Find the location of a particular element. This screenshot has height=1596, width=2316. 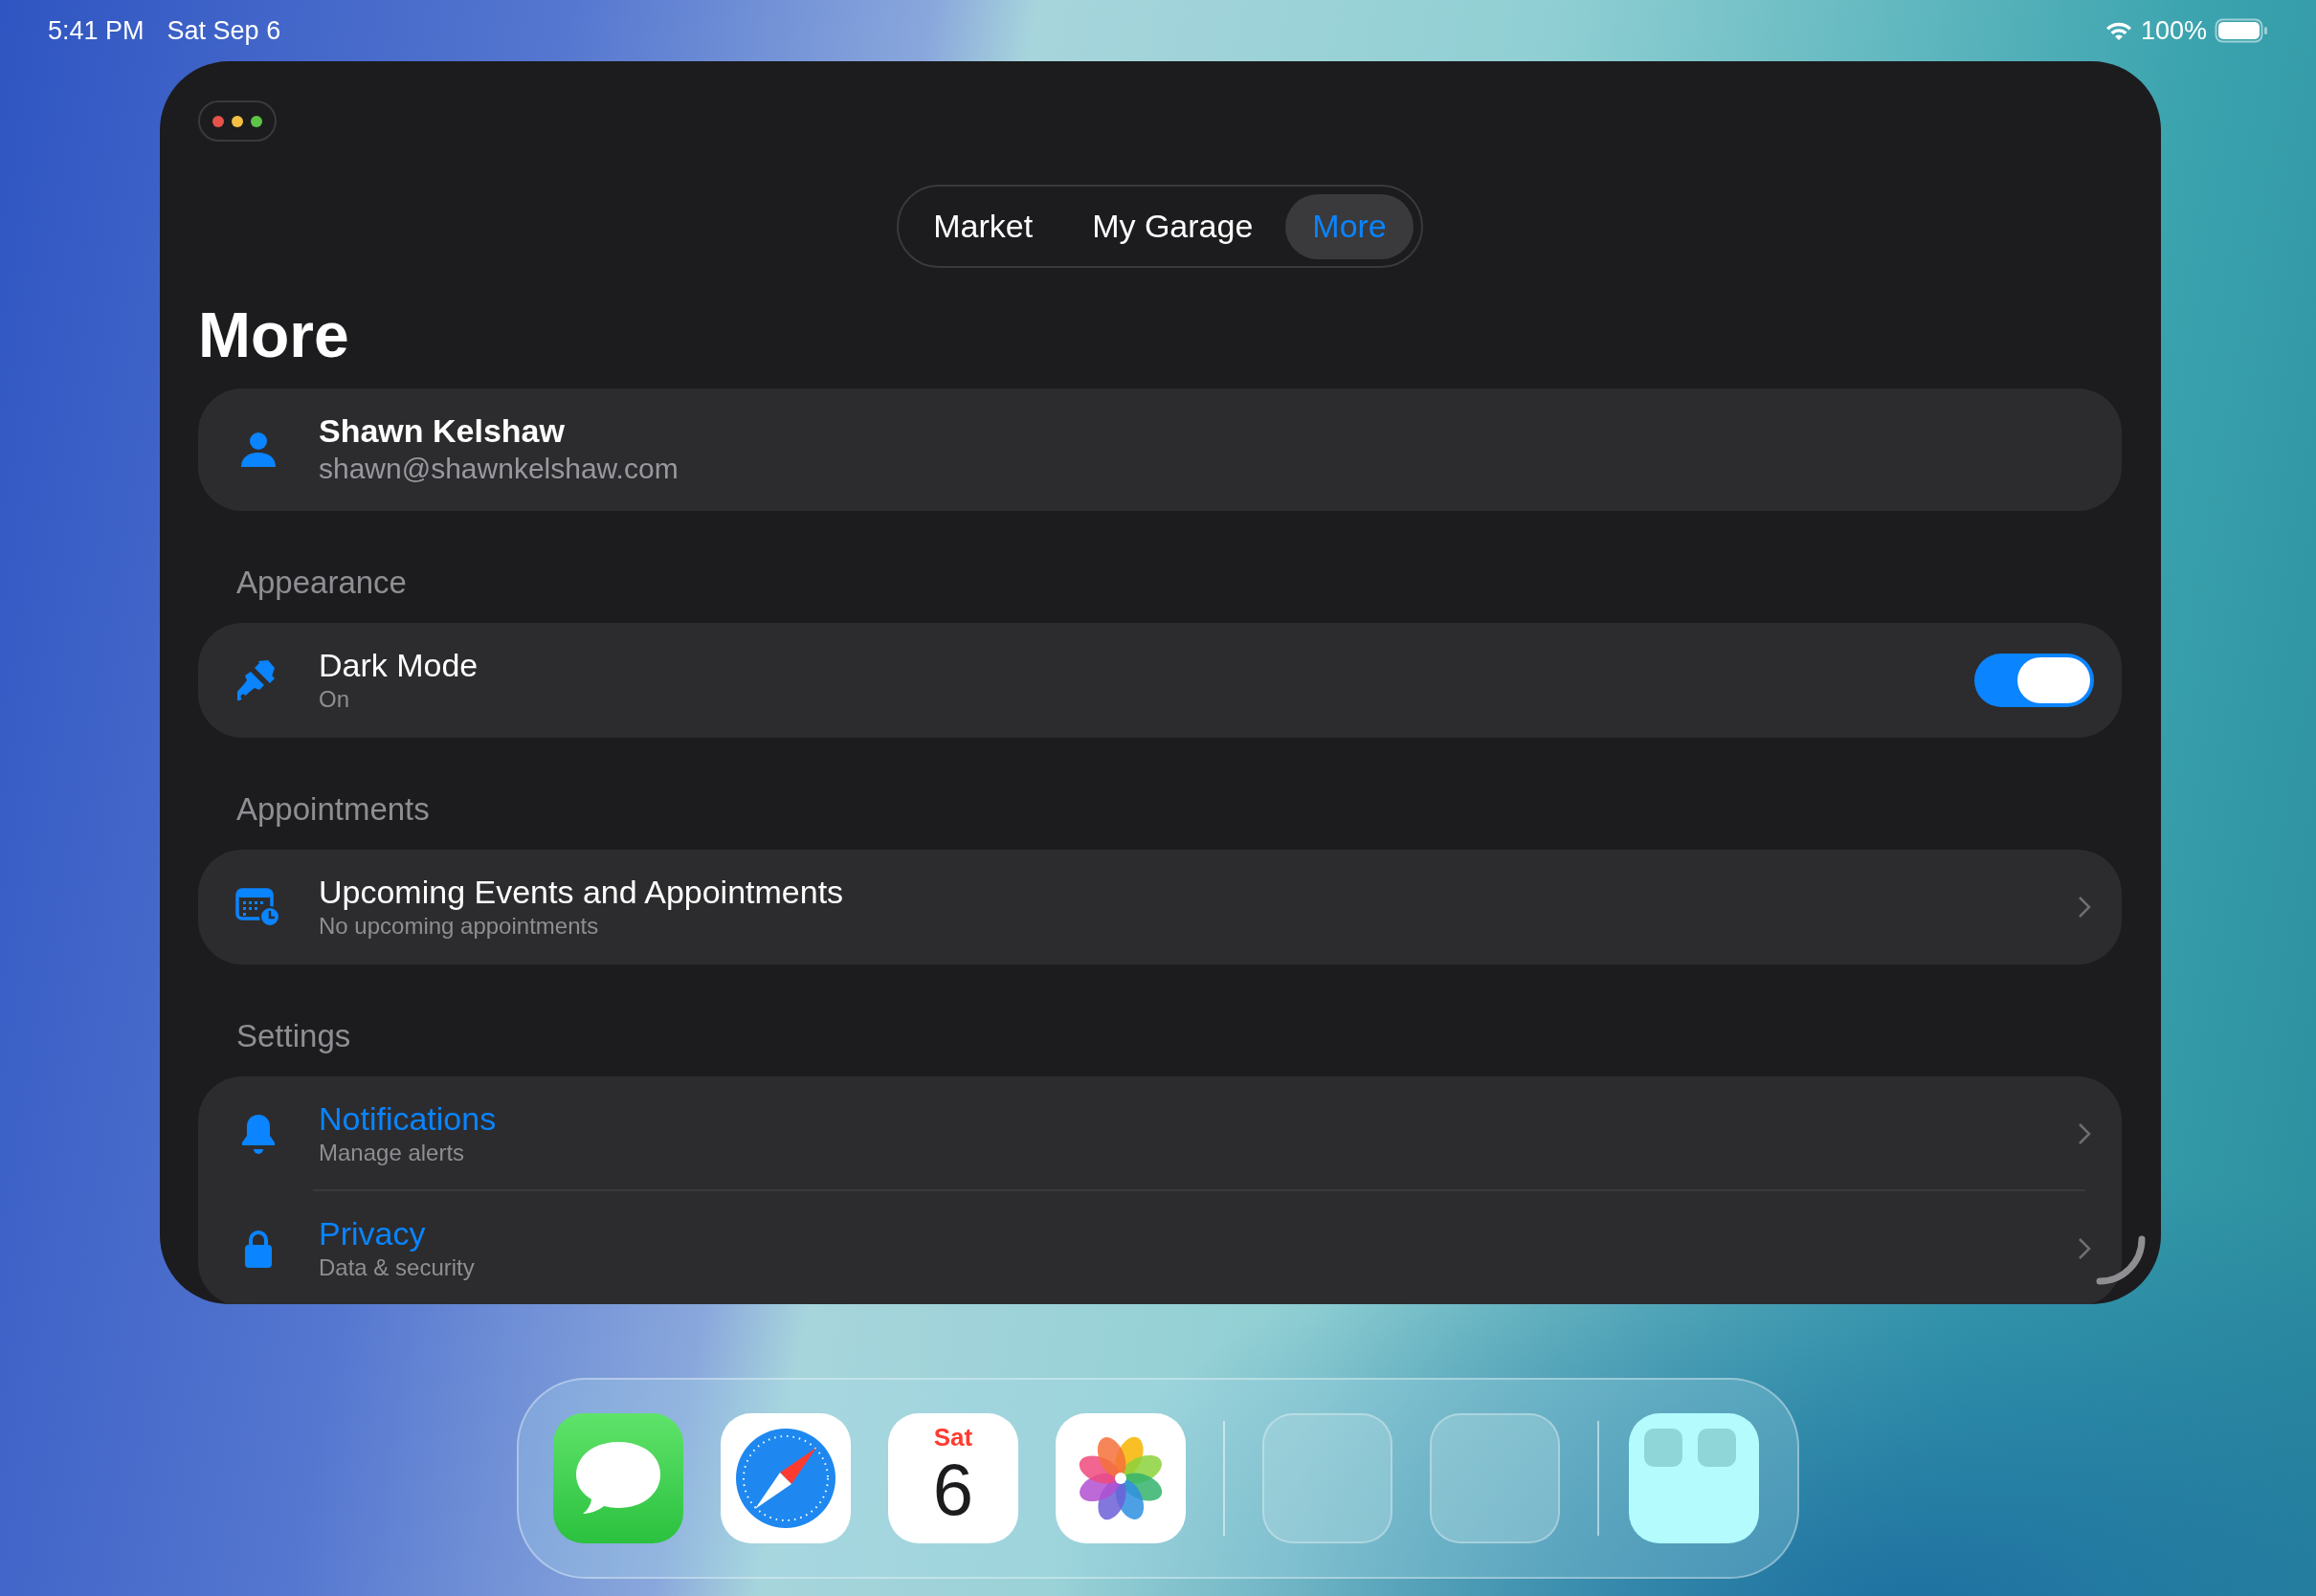

tab: My Garage is located at coordinates (1172, 226).